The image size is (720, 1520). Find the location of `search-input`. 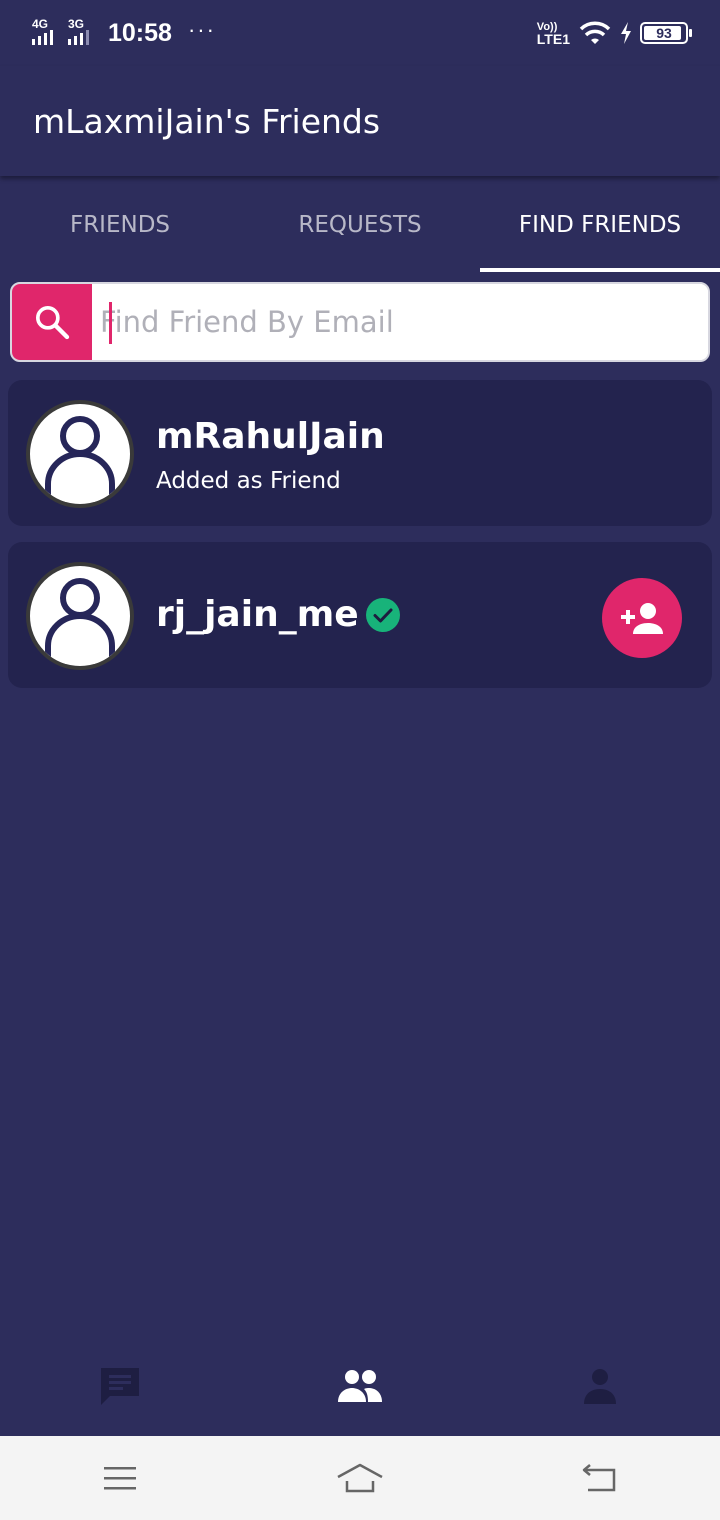

search-input is located at coordinates (400, 322).